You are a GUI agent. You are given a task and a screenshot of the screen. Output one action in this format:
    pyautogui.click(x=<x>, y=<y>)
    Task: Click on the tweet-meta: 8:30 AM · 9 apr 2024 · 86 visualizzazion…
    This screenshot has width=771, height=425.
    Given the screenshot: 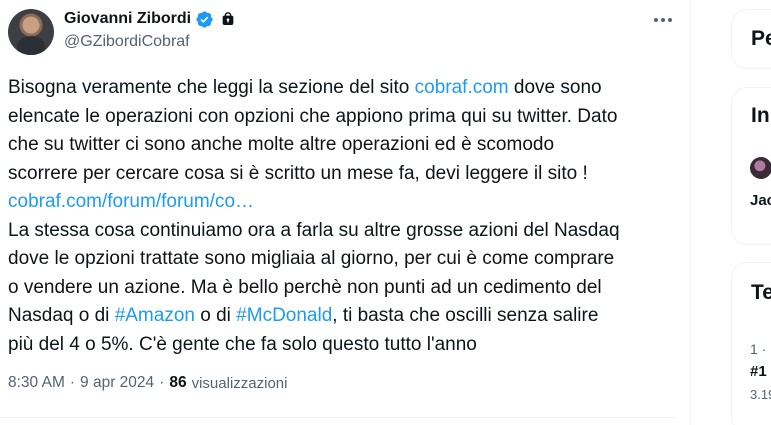 What is the action you would take?
    pyautogui.click(x=147, y=383)
    